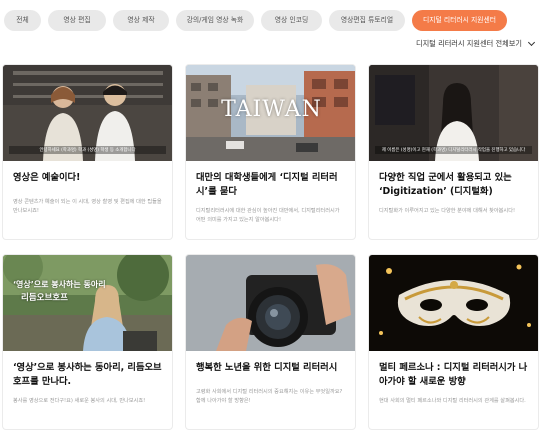  I want to click on video-thumbnail: ‘영상’으로 봉사하는 동아리 리듬오브호프, so click(87, 303).